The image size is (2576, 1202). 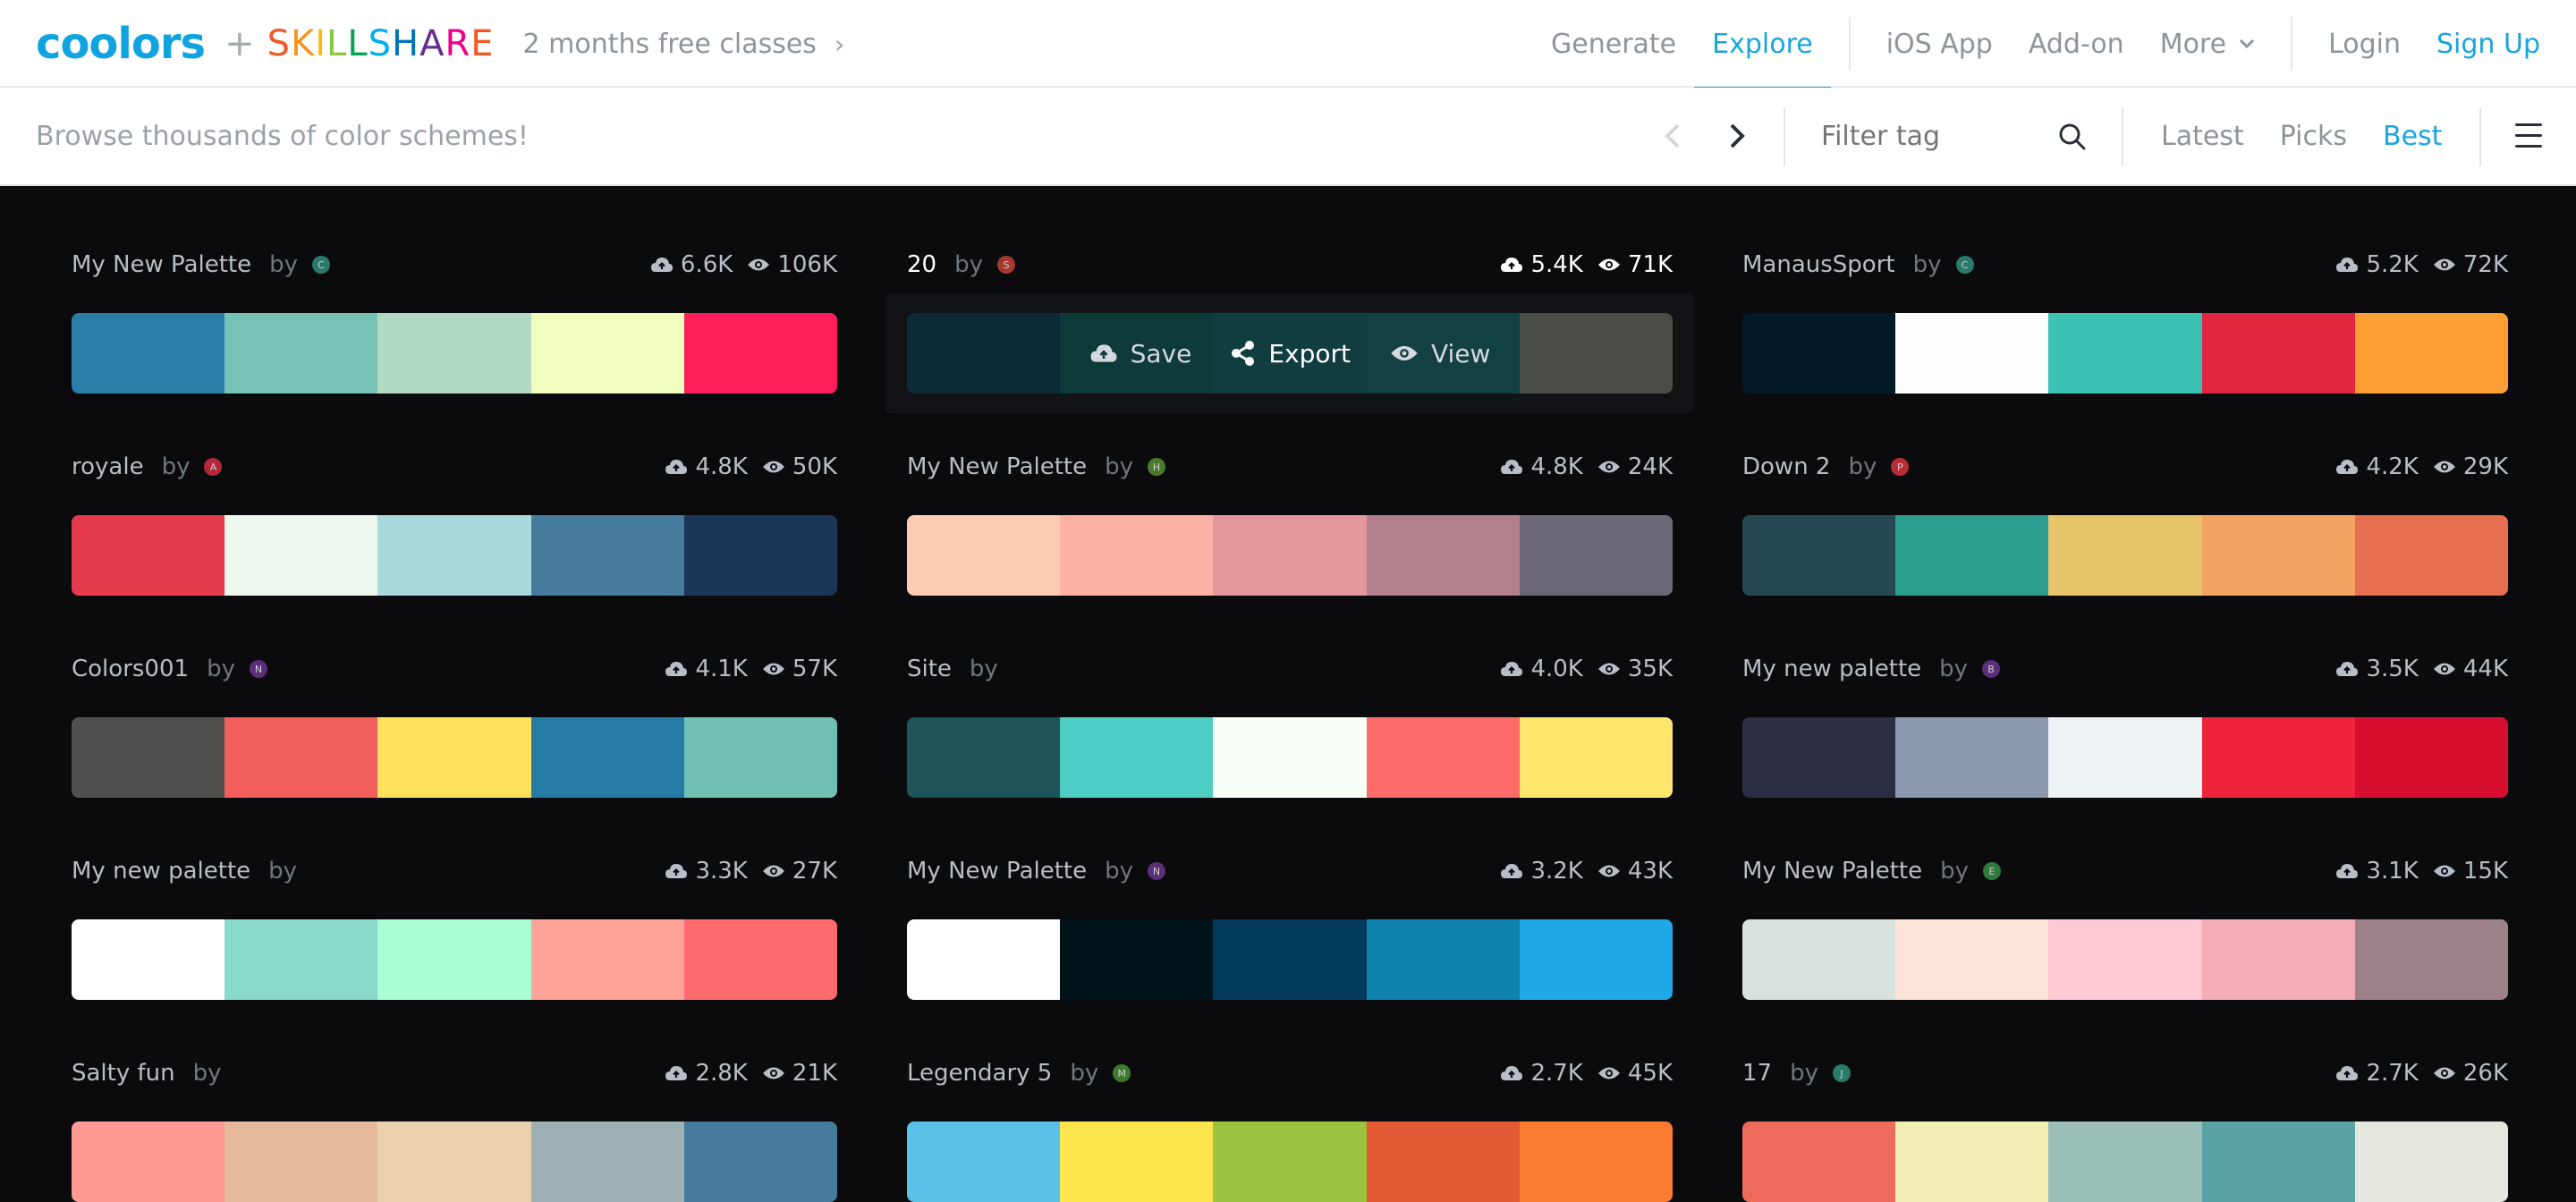 I want to click on sort-latest: Latest, so click(x=2202, y=136).